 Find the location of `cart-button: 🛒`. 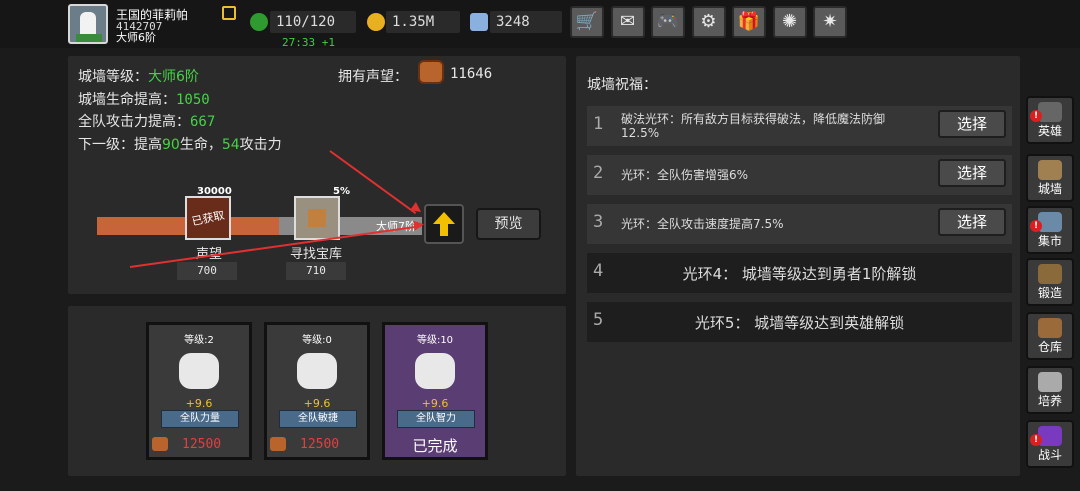

cart-button: 🛒 is located at coordinates (587, 22).